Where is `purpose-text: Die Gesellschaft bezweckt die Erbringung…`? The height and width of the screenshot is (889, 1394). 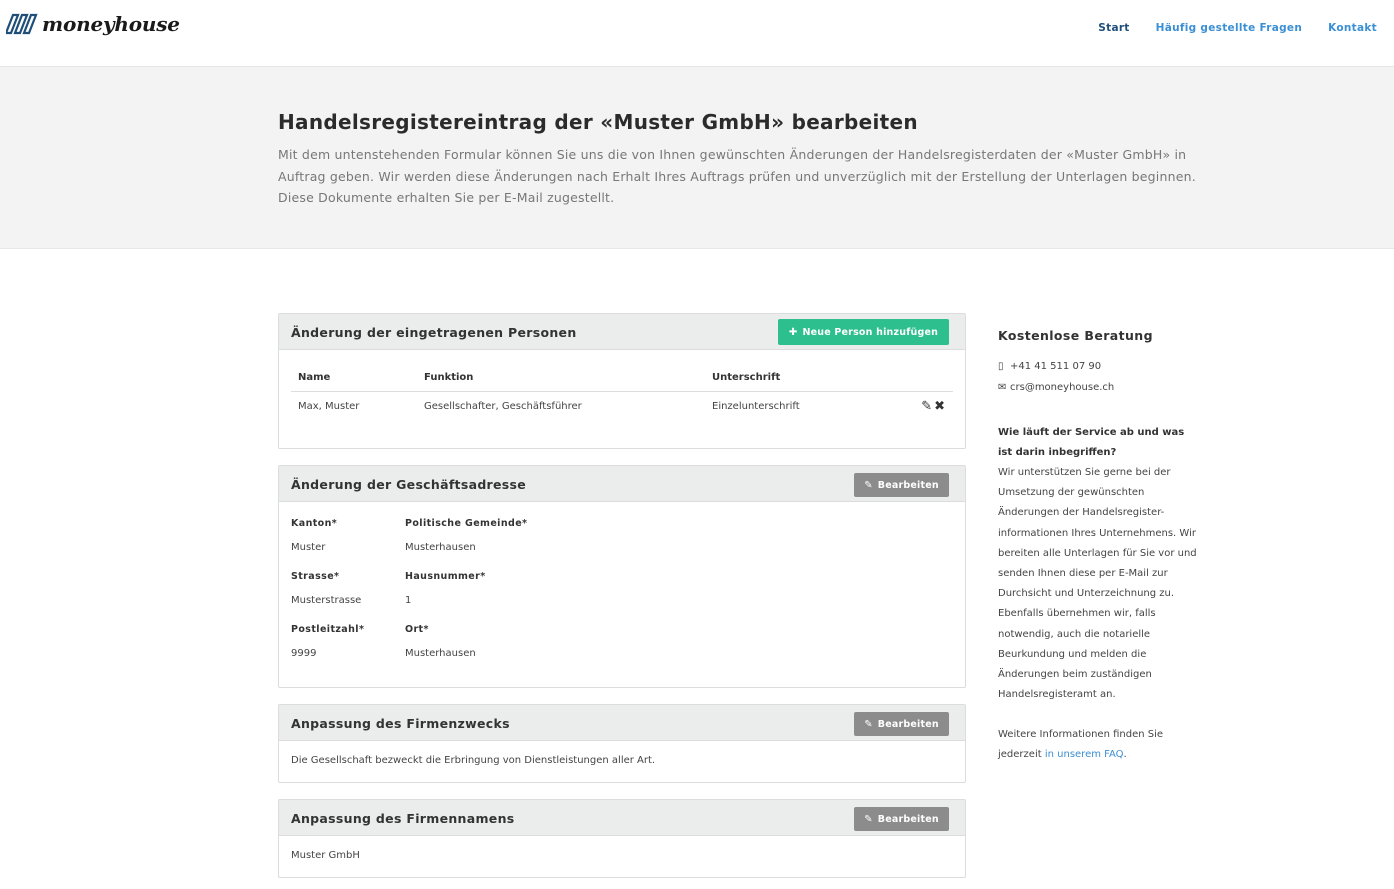 purpose-text: Die Gesellschaft bezweckt die Erbringung… is located at coordinates (473, 760).